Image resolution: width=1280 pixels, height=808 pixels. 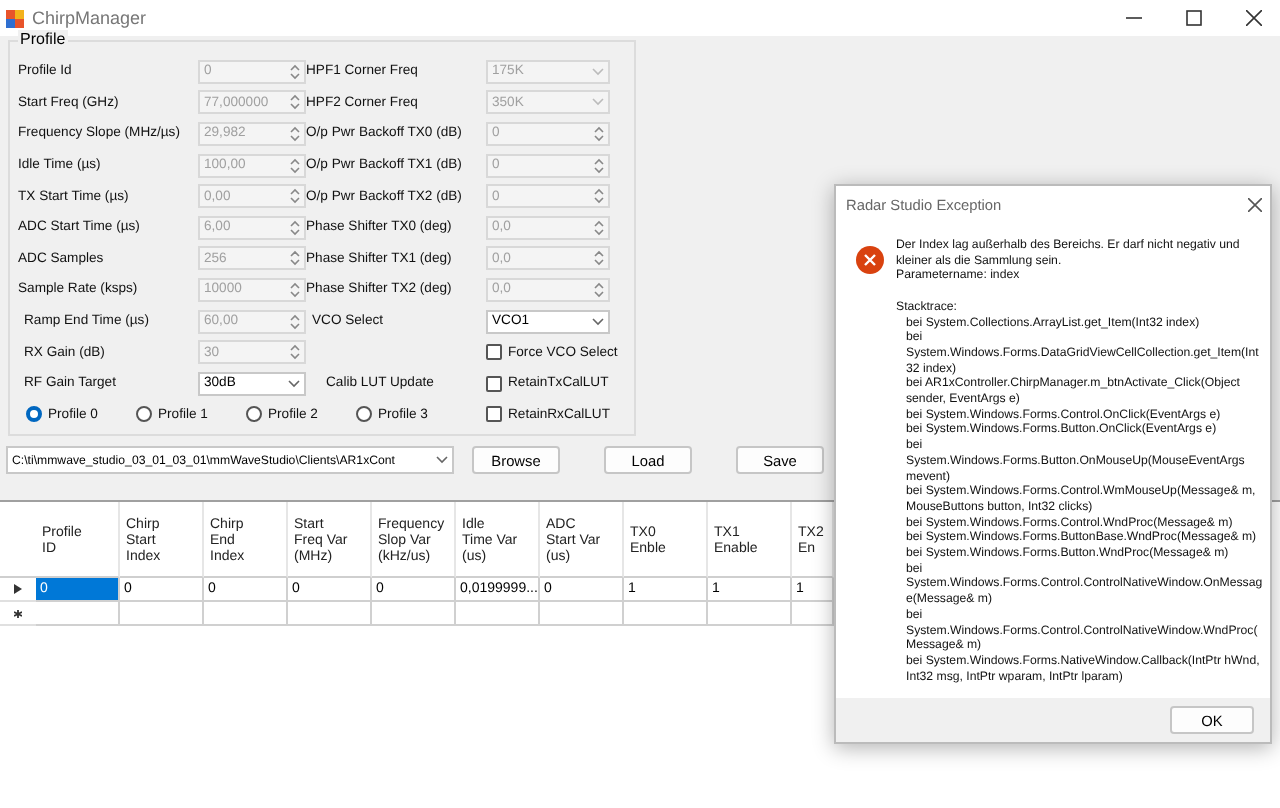 What do you see at coordinates (15, 18) in the screenshot?
I see `app-icon` at bounding box center [15, 18].